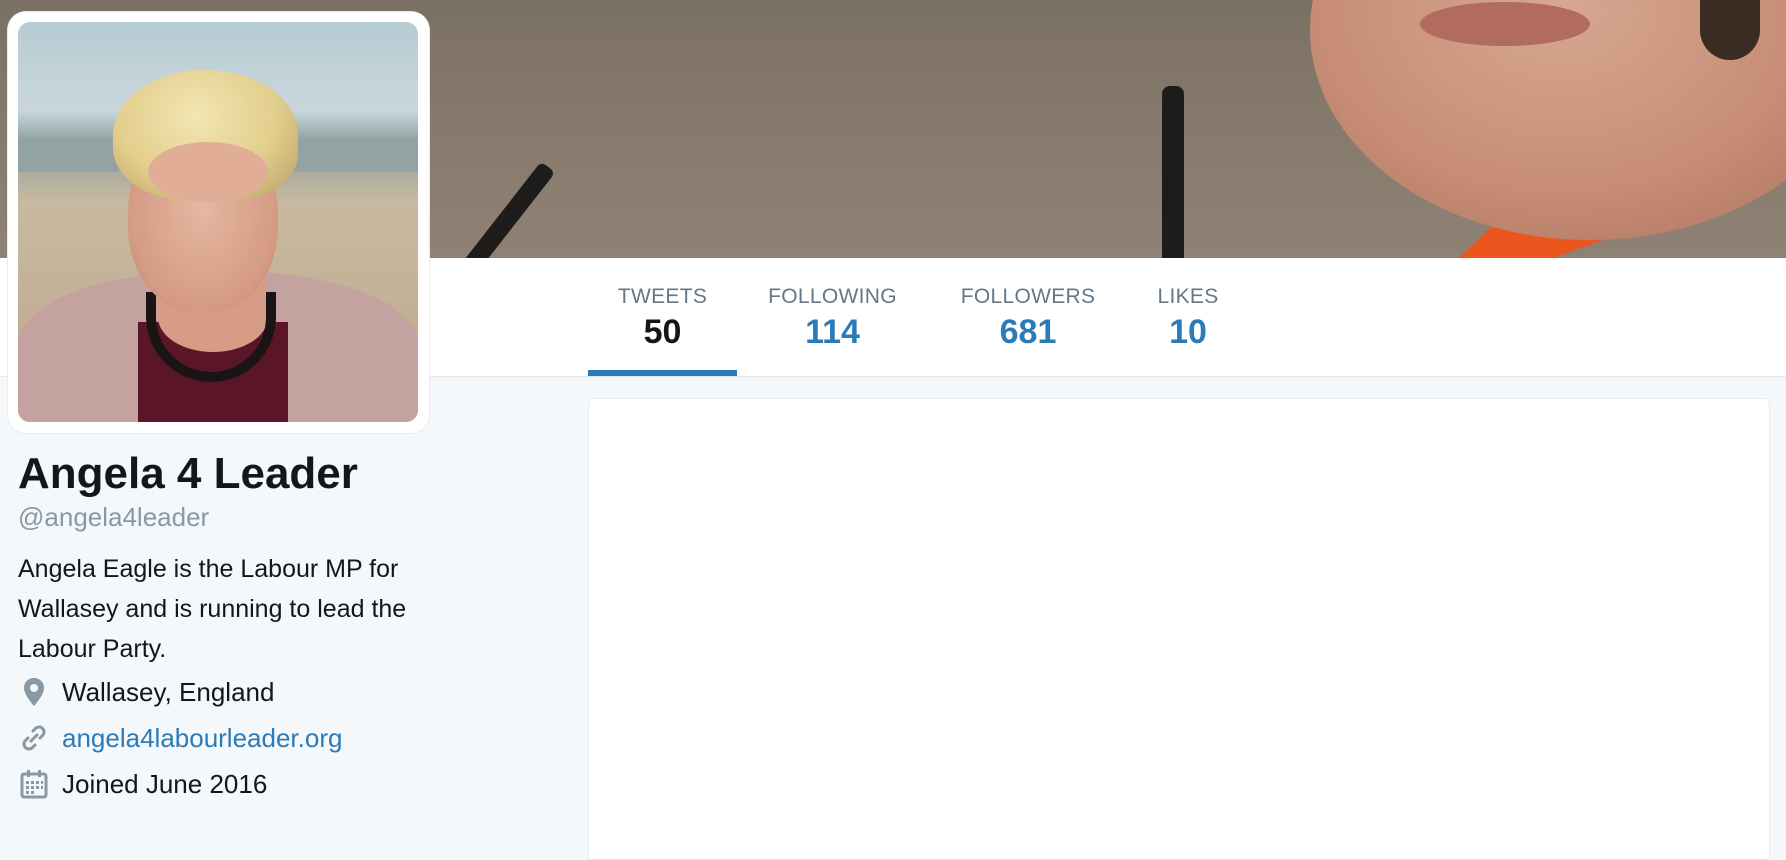 The height and width of the screenshot is (860, 1786). I want to click on profile-handle: @angela4leader, so click(288, 517).